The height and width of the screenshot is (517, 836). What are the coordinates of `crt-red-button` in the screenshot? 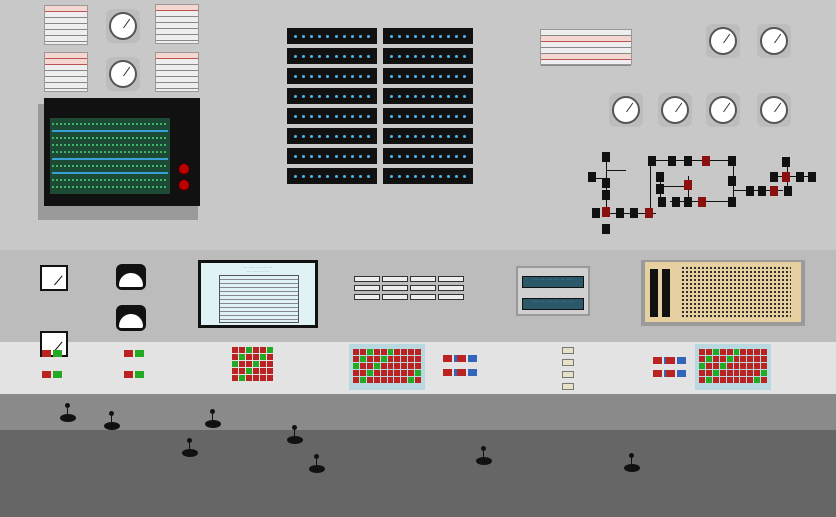 It's located at (184, 185).